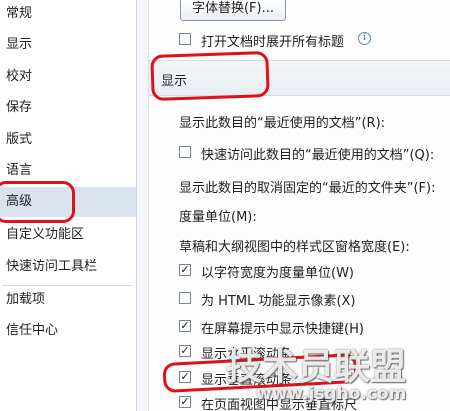 This screenshot has width=450, height=411. Describe the element at coordinates (185, 39) in the screenshot. I see `expand-headings-checkbox` at that location.